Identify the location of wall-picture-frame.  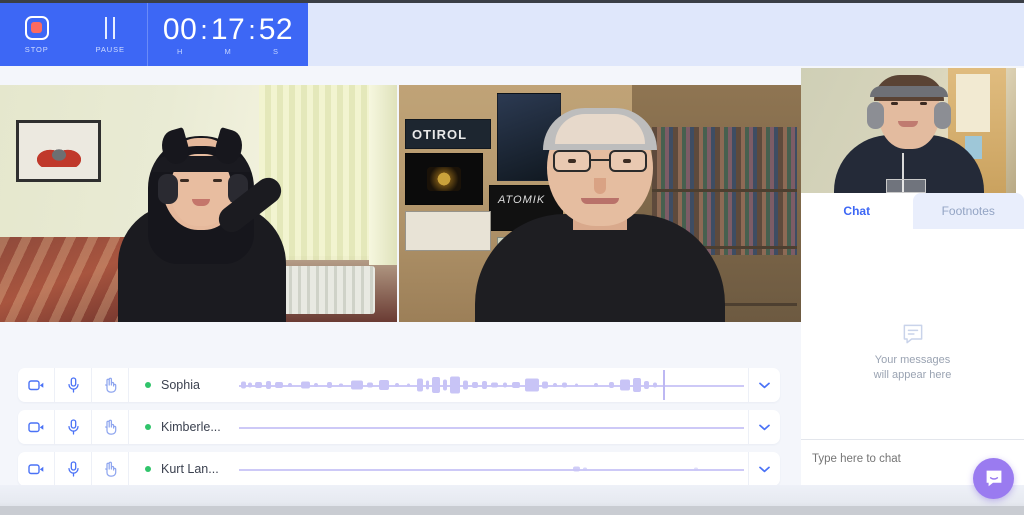
(58, 151).